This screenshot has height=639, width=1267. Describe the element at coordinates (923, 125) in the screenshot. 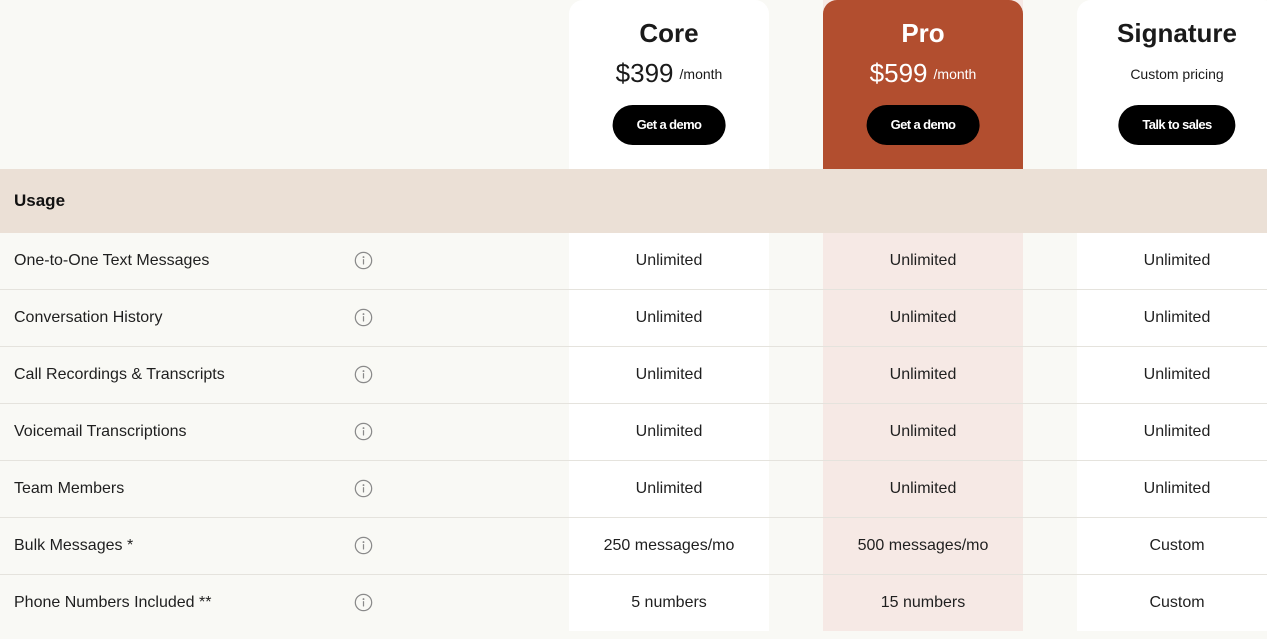

I see `get-a-demo-button-pro: Get a demo` at that location.